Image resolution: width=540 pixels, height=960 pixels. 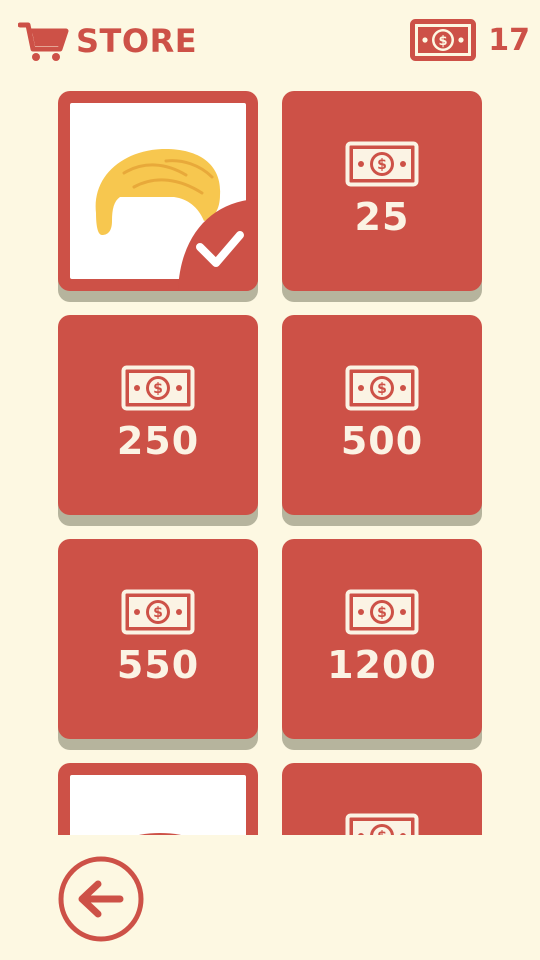 What do you see at coordinates (158, 805) in the screenshot?
I see `item-preview` at bounding box center [158, 805].